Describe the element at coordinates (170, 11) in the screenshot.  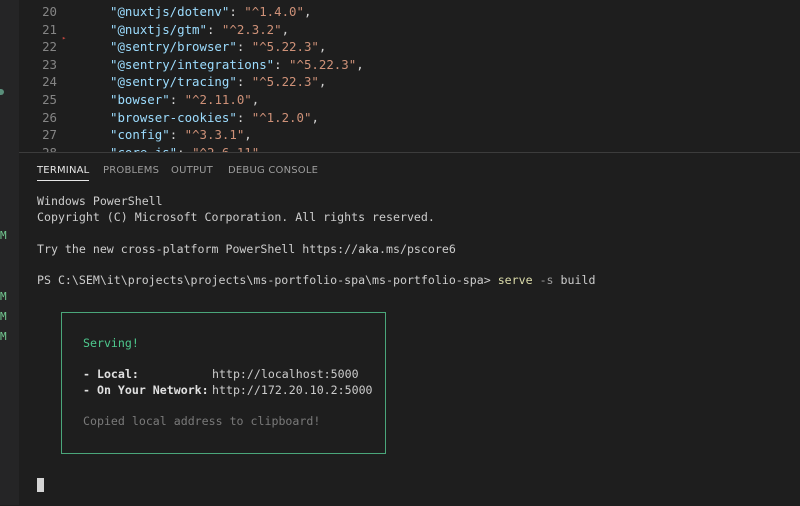
I see `json-key: "@nuxtjs/dotenv"` at that location.